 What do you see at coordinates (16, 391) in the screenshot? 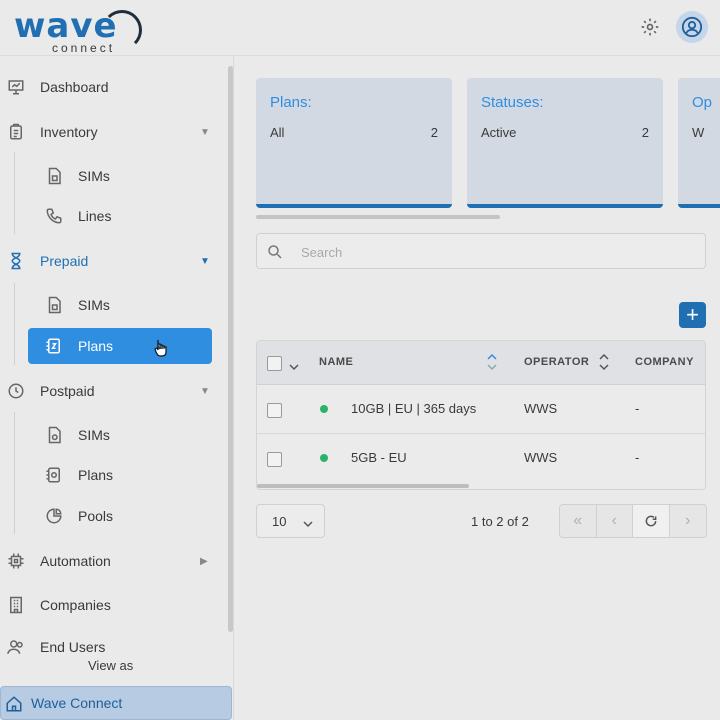
I see `clock-icon` at bounding box center [16, 391].